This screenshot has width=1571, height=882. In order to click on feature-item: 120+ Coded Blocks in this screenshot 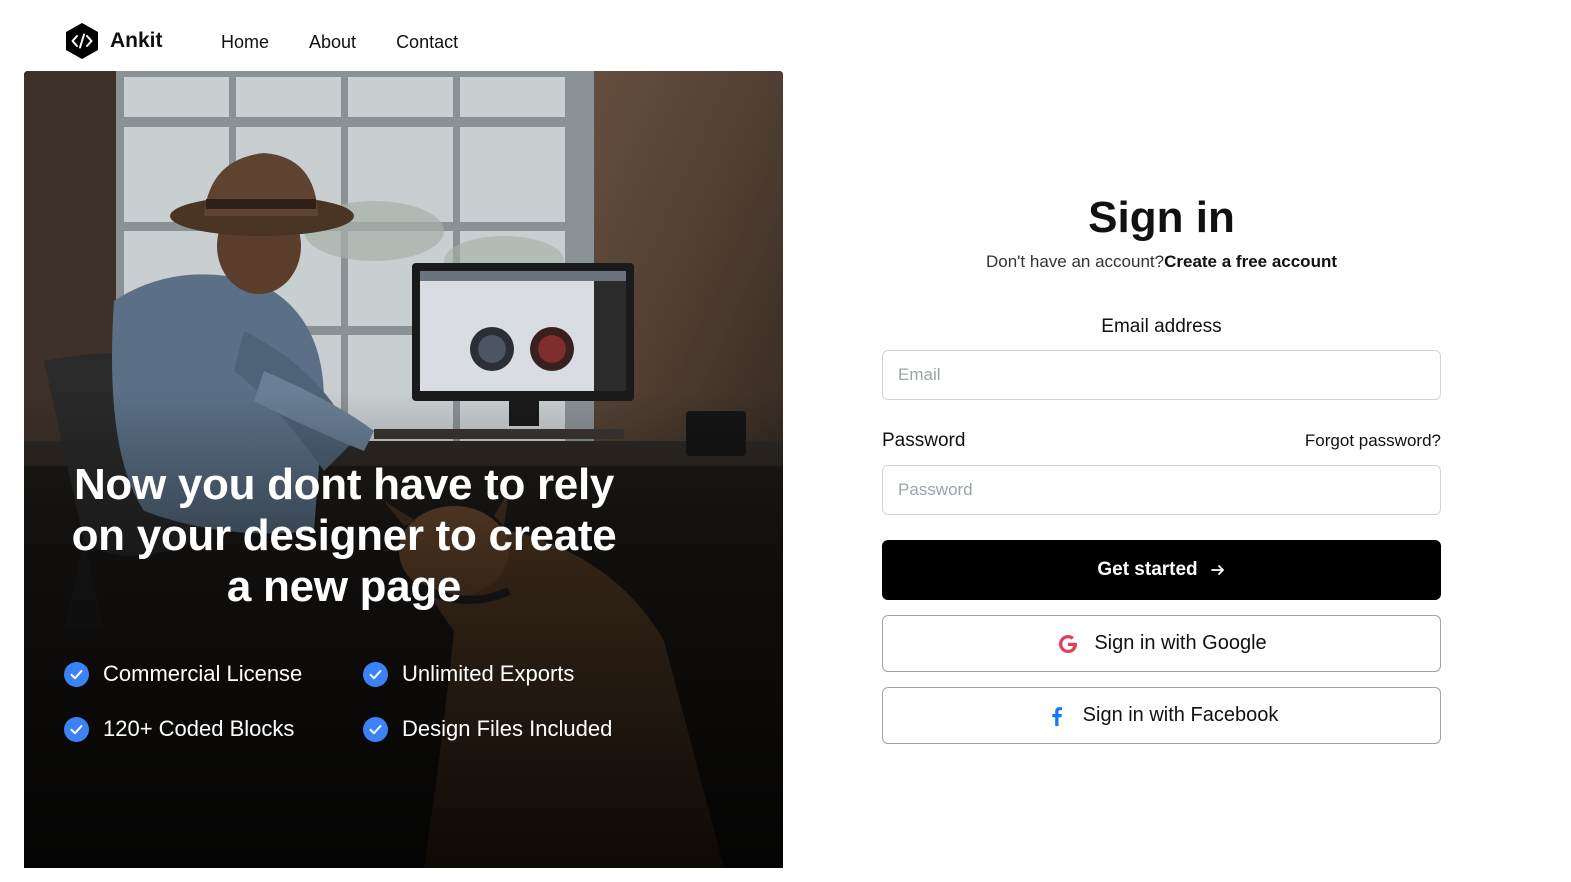, I will do `click(213, 729)`.